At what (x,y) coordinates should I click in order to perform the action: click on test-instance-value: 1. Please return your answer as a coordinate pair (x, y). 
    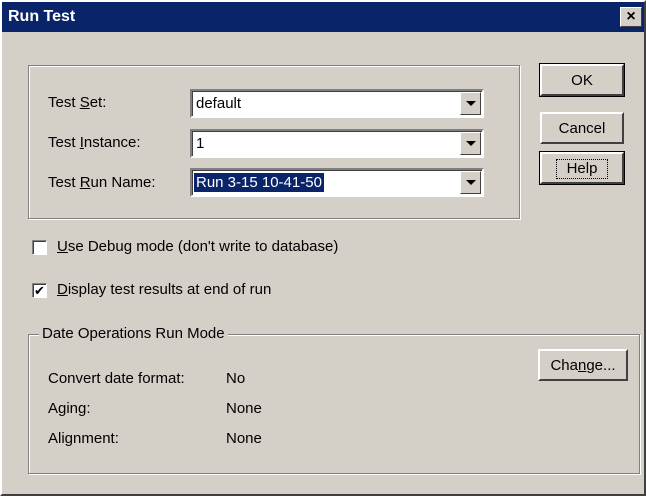
    Looking at the image, I should click on (200, 143).